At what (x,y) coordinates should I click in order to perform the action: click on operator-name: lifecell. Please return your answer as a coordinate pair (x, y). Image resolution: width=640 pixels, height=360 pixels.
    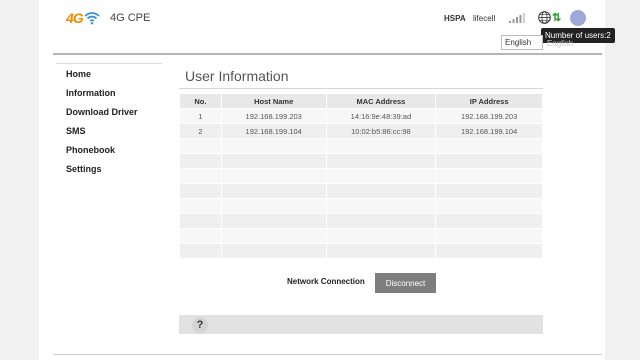
    Looking at the image, I should click on (484, 18).